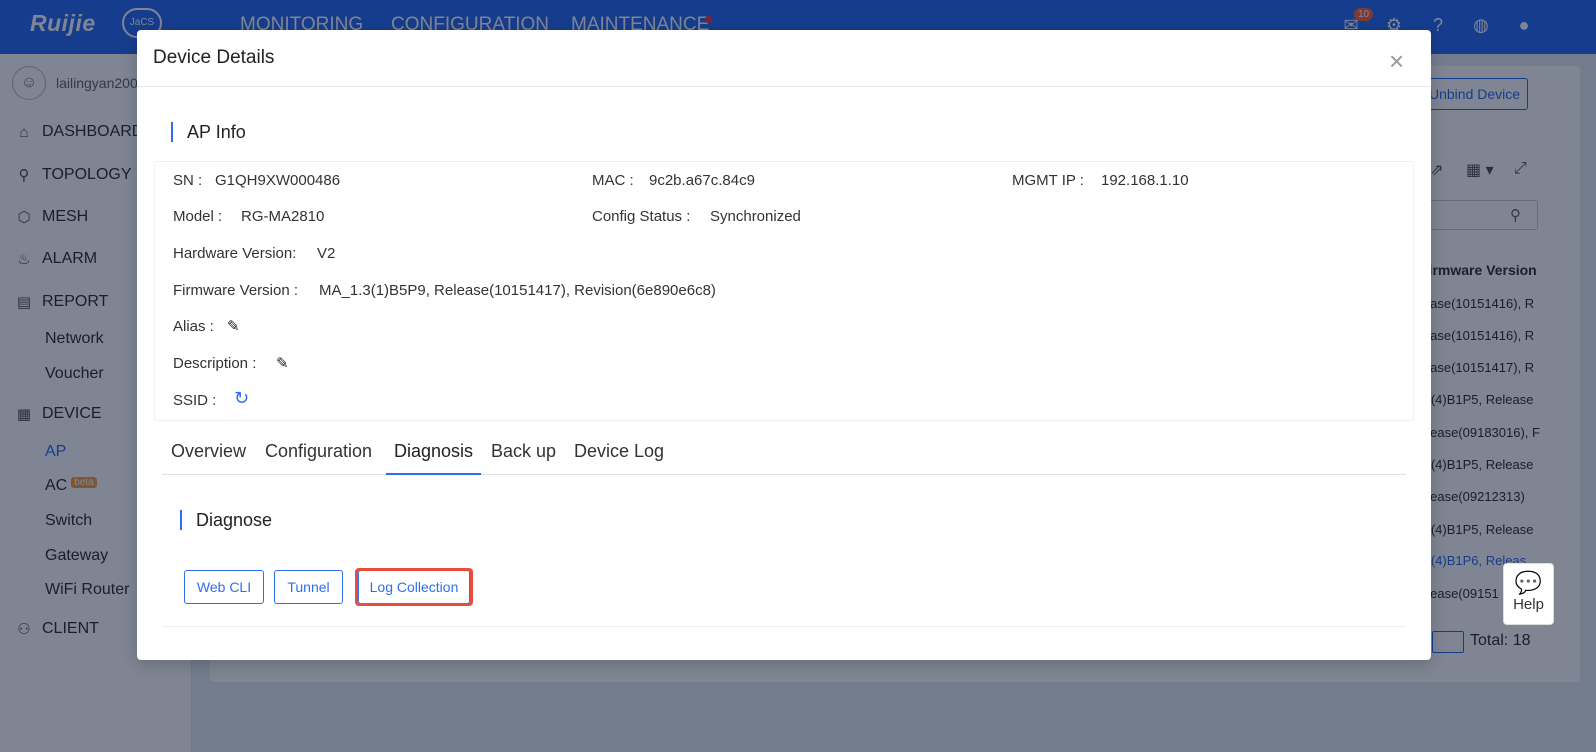  What do you see at coordinates (198, 216) in the screenshot?
I see `model-label: Model :` at bounding box center [198, 216].